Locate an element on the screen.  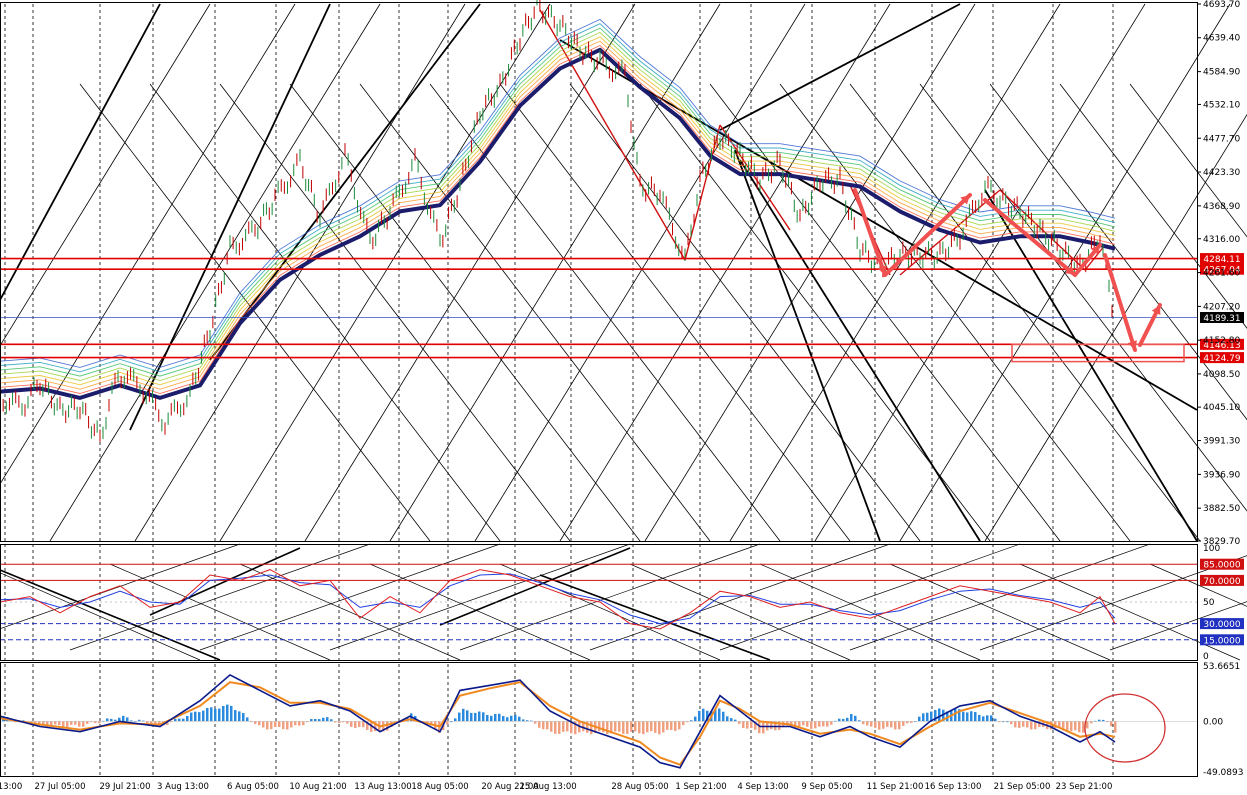
x-tick-label: 9 Sep 05:00 is located at coordinates (826, 787).